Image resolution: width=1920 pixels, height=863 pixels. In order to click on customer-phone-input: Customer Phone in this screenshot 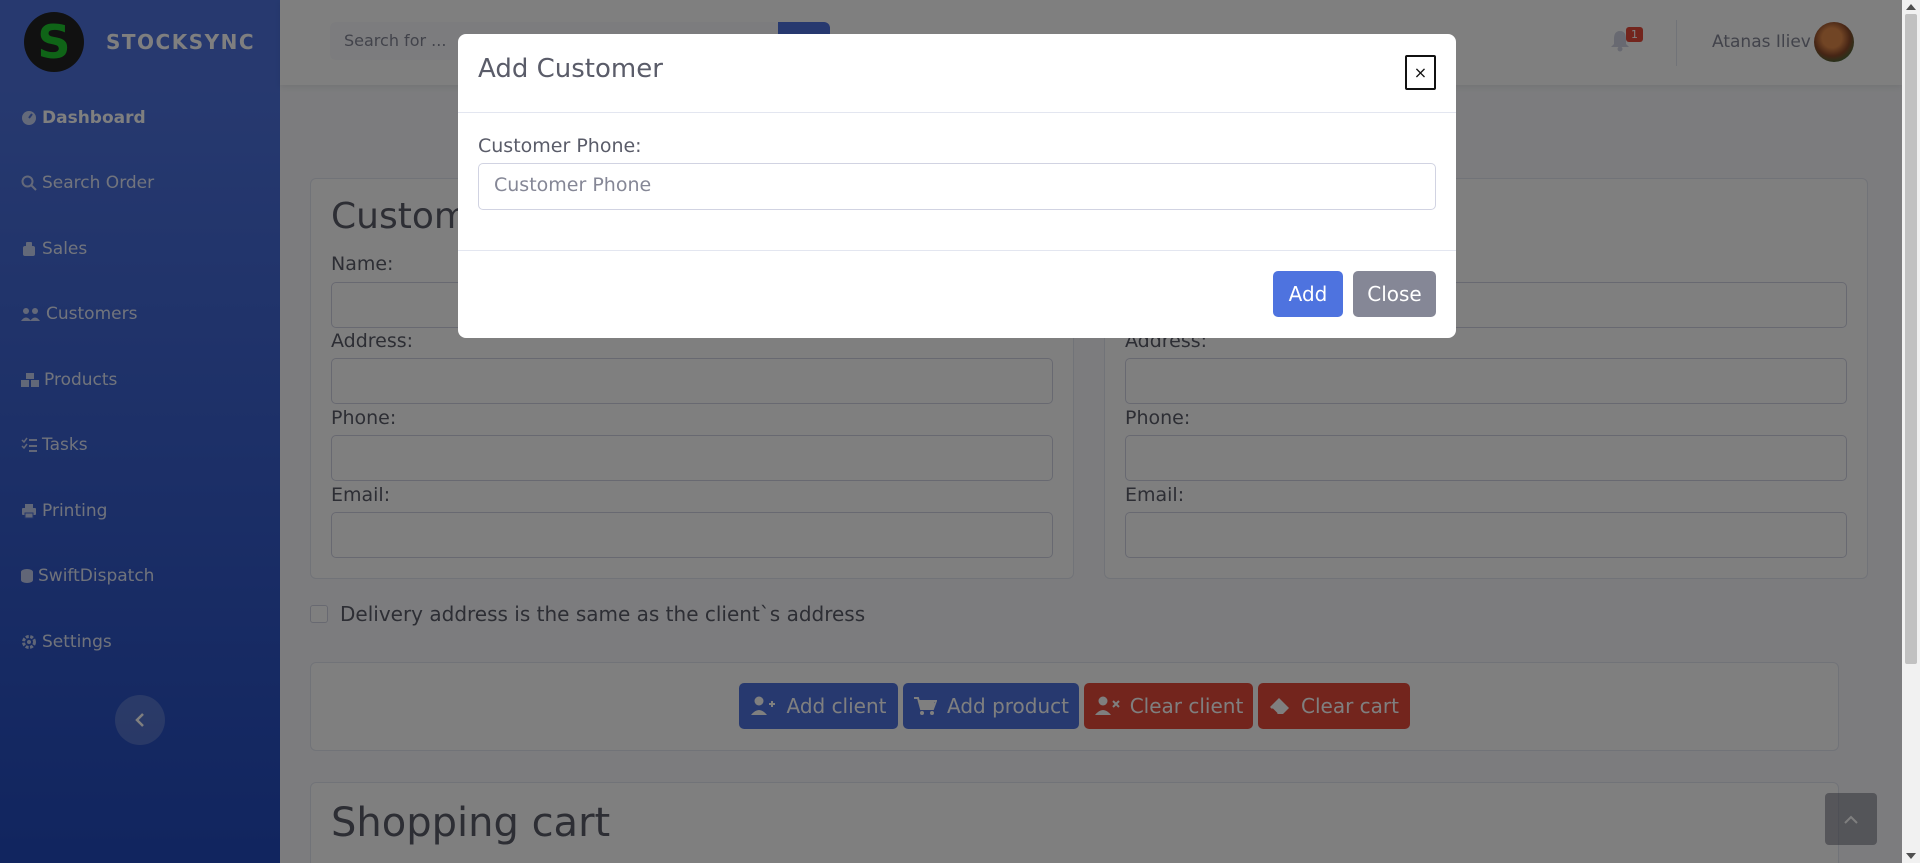, I will do `click(957, 186)`.